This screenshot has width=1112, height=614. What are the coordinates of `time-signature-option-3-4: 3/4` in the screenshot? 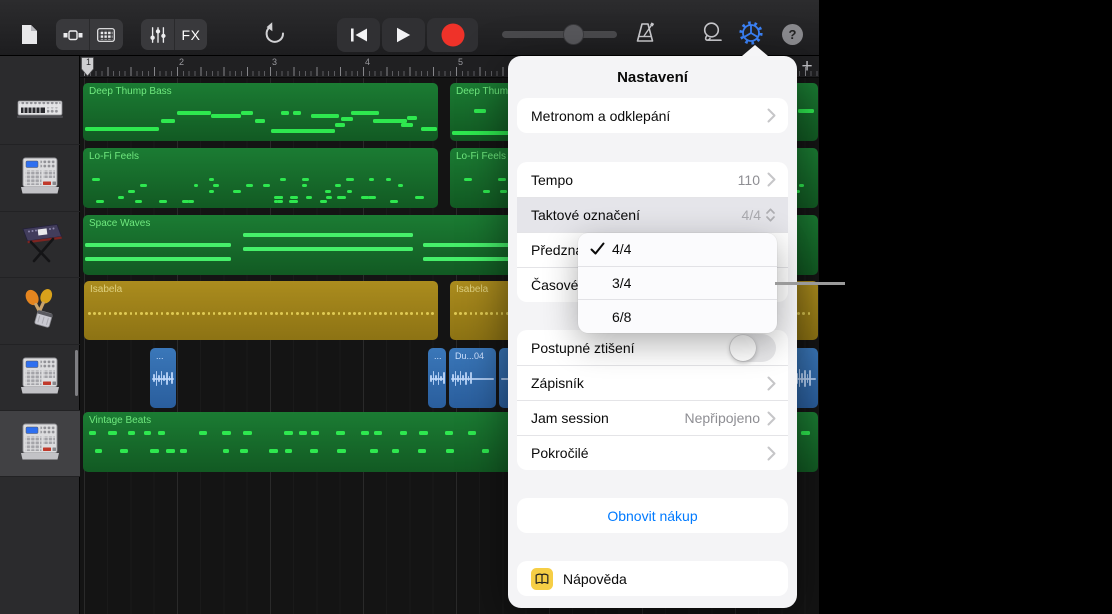 It's located at (677, 282).